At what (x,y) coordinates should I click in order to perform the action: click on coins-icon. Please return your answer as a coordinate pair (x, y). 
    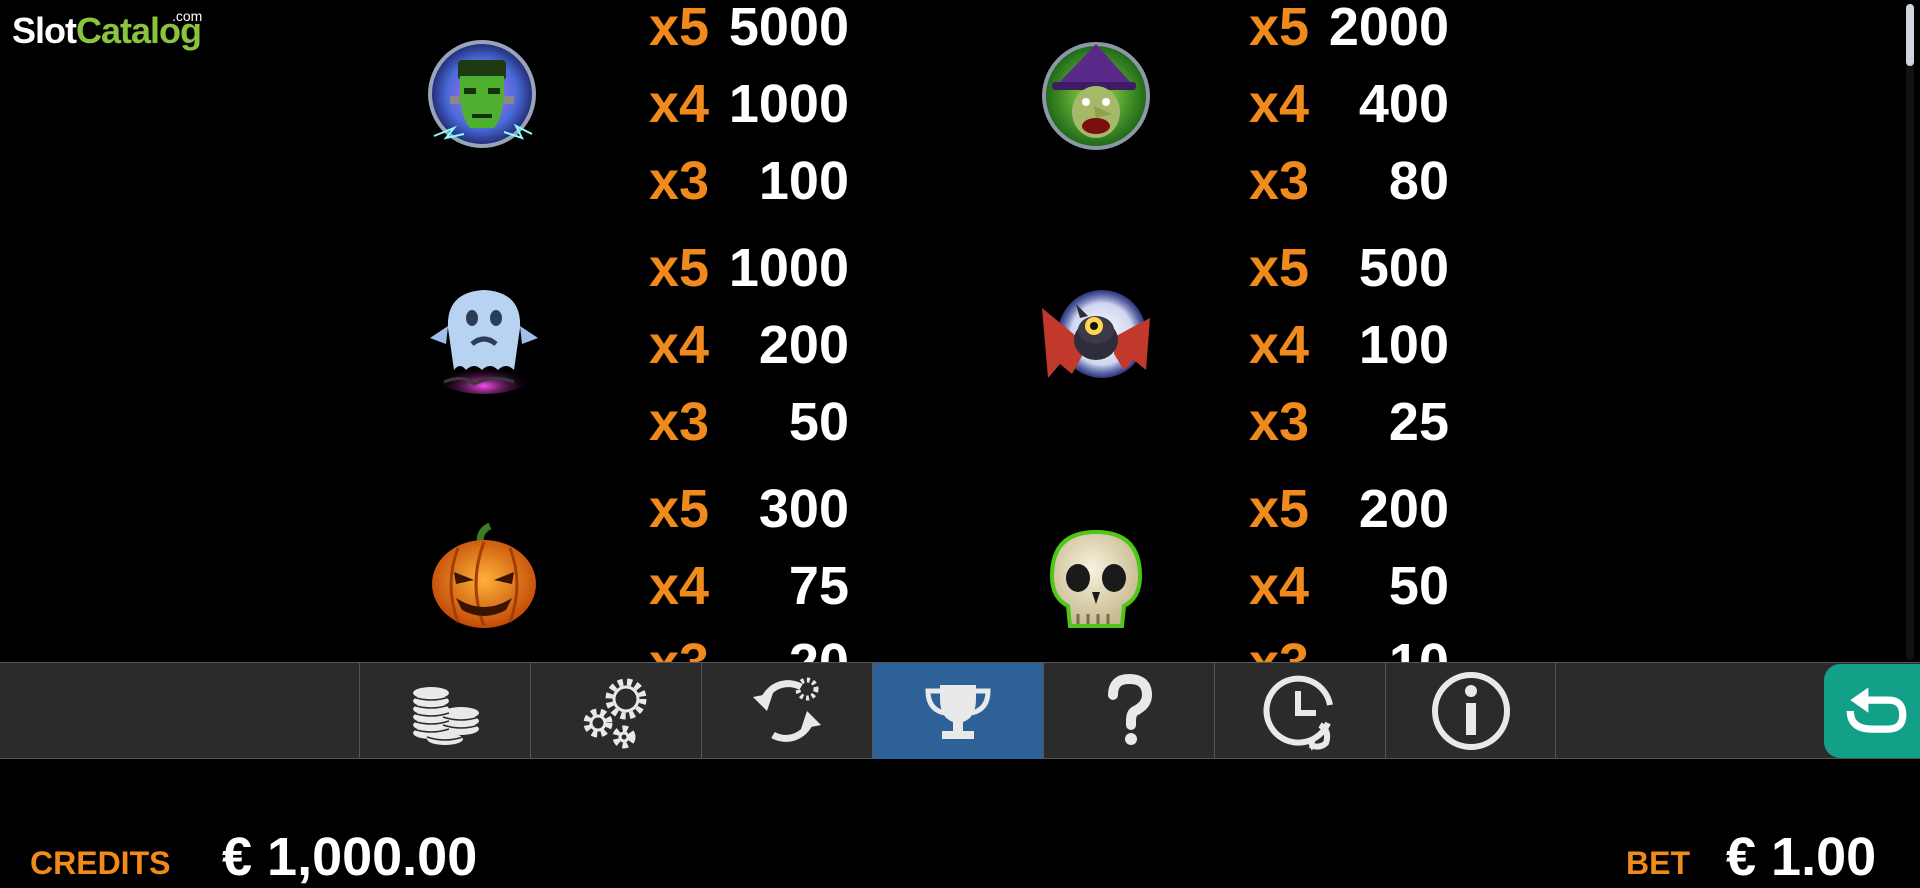
    Looking at the image, I should click on (446, 716).